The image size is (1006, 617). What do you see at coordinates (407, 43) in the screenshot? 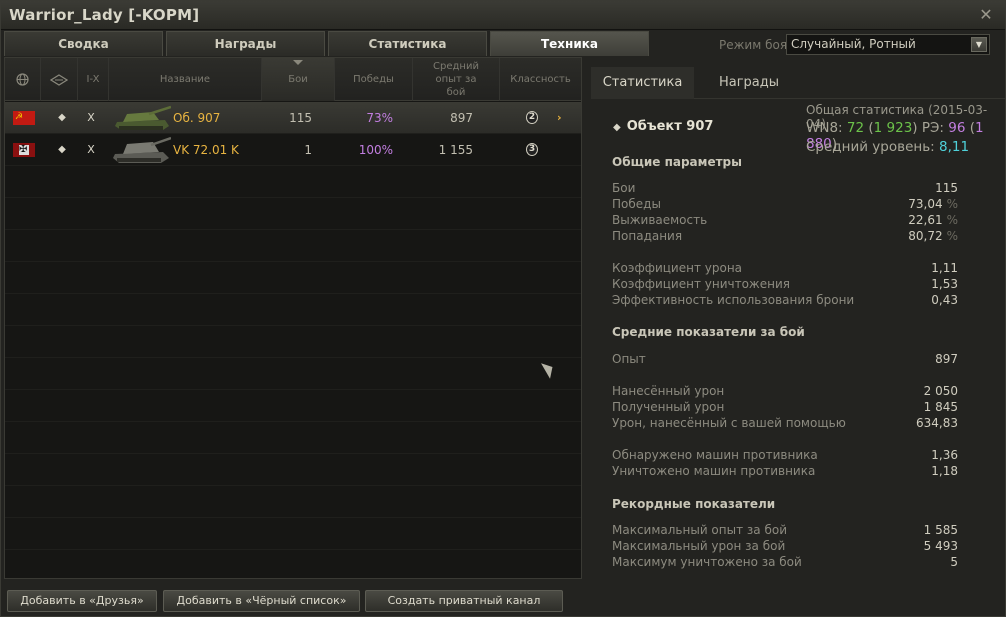
I see `tab-statistics: Статистика` at bounding box center [407, 43].